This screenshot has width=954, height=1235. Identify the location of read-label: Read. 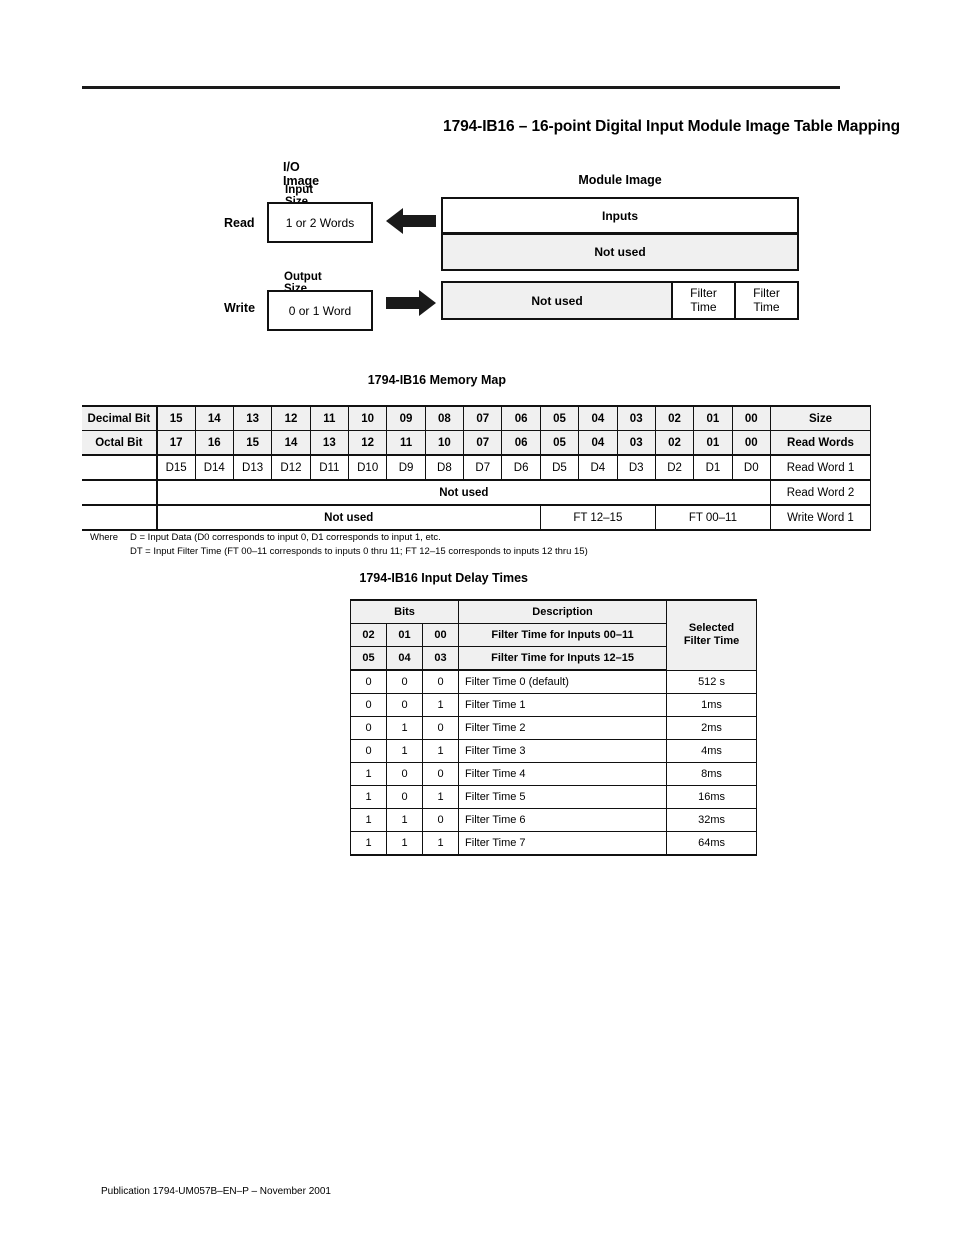
(239, 223).